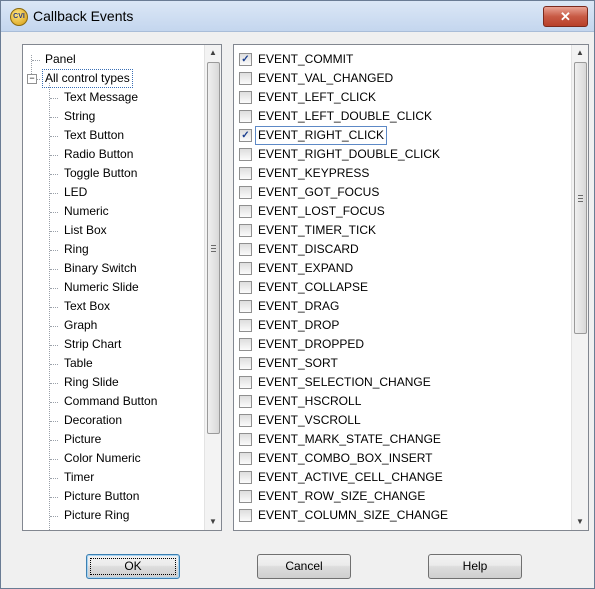 The height and width of the screenshot is (589, 595). I want to click on tree-item: Timer, so click(113, 477).